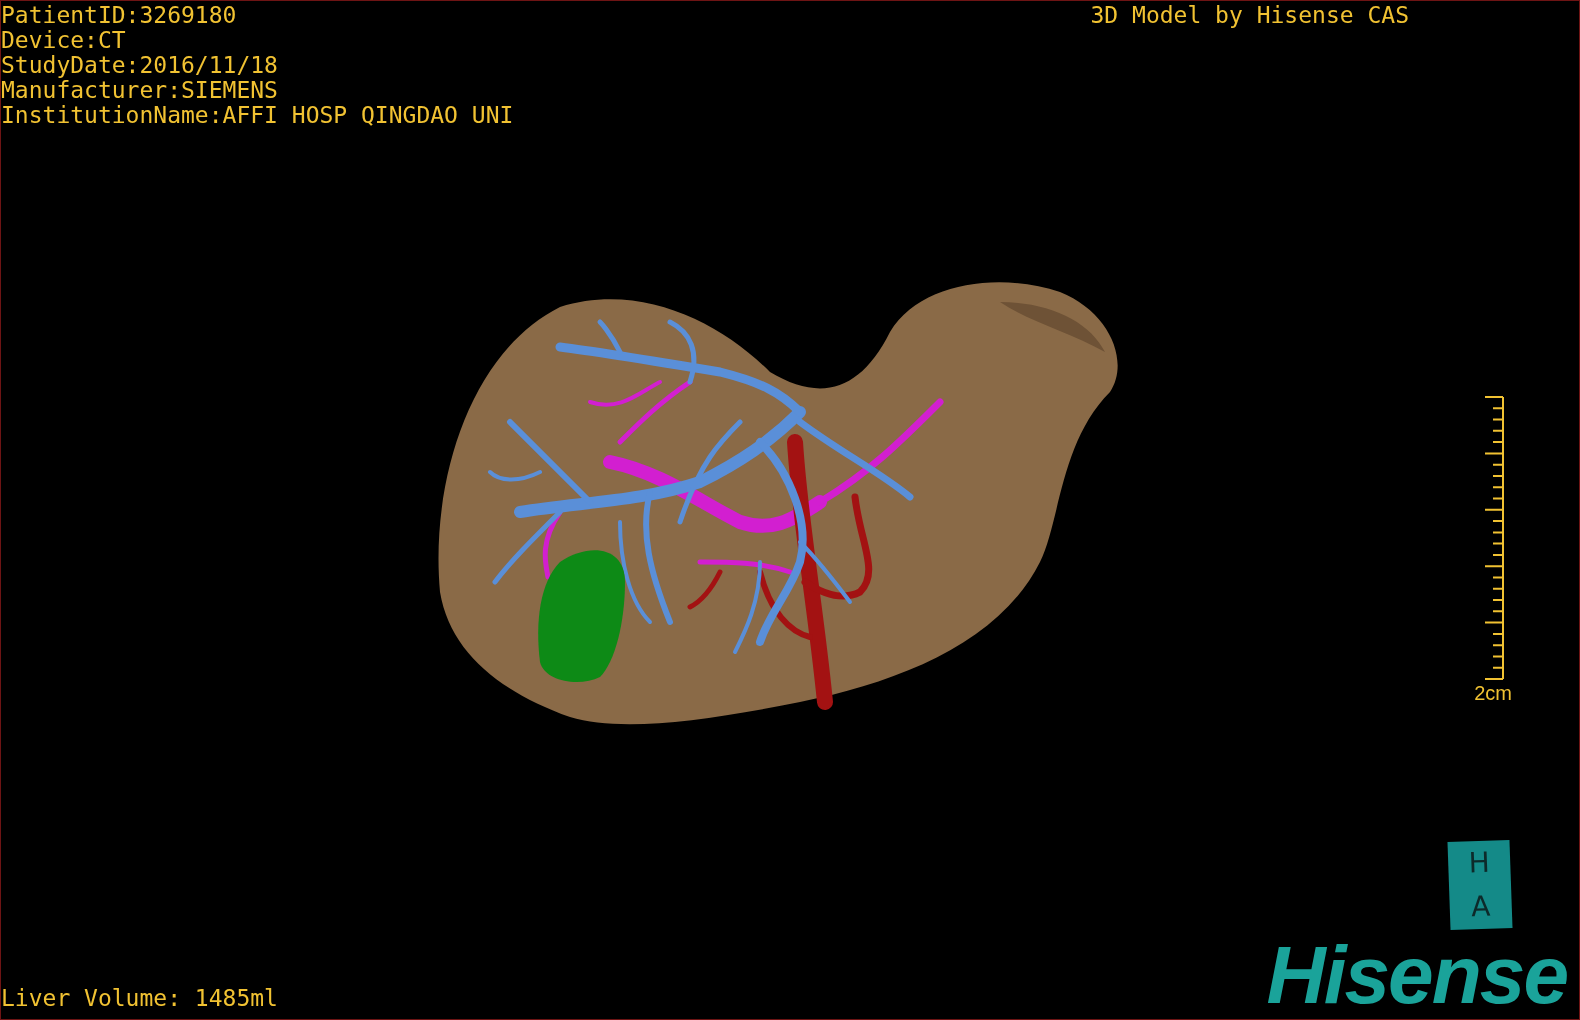  Describe the element at coordinates (257, 115) in the screenshot. I see `patient-info-line: InstitutionName:AFFI HOSP QINGDAO UNI` at that location.